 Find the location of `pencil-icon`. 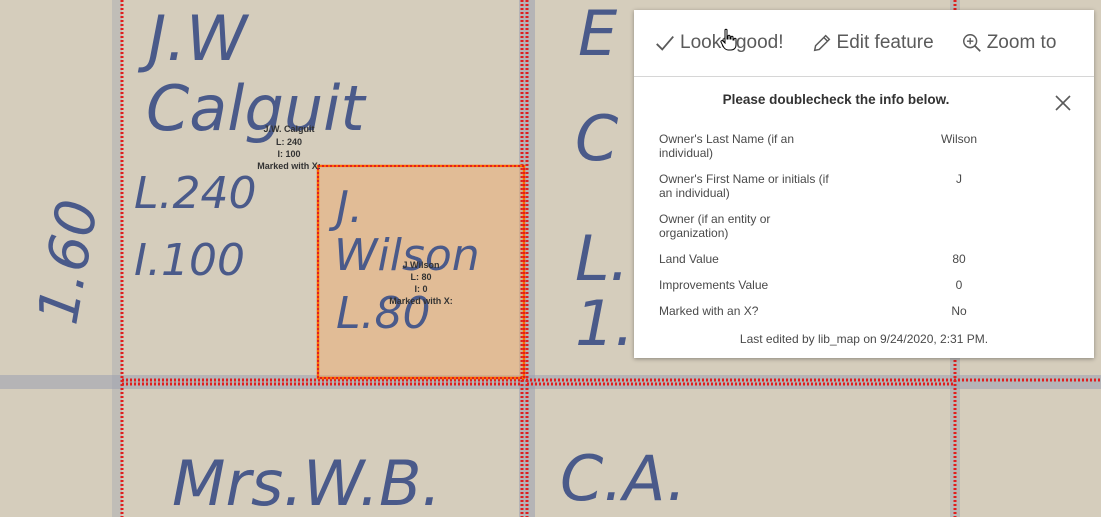

pencil-icon is located at coordinates (821, 43).